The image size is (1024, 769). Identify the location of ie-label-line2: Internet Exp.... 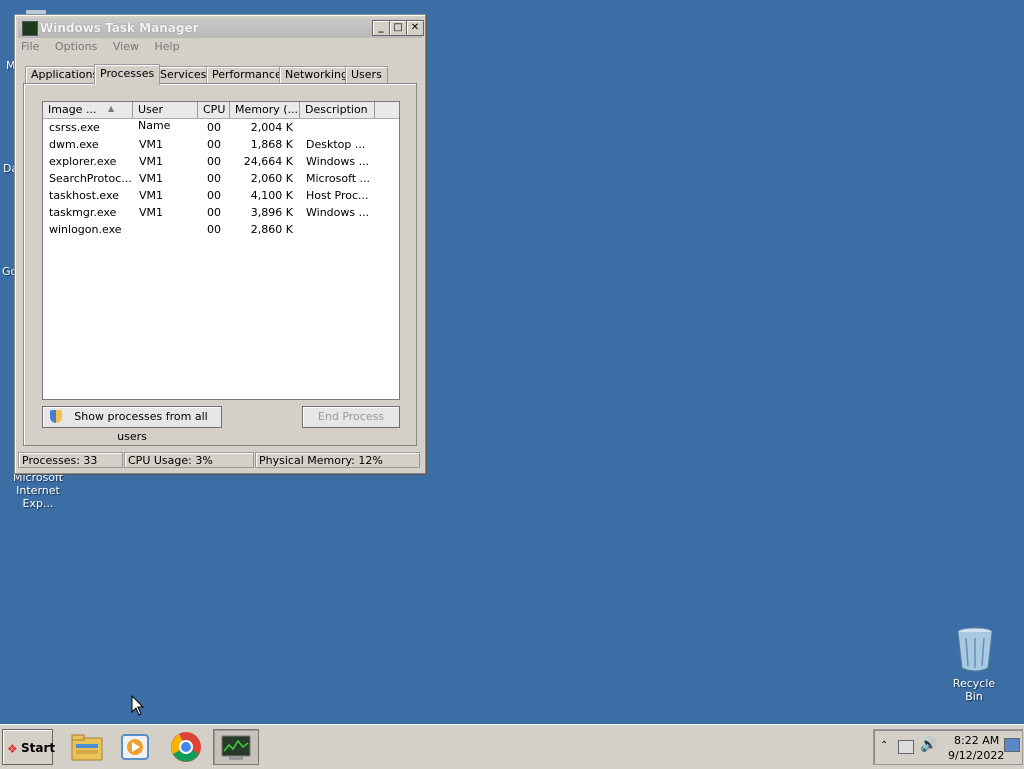
(38, 497).